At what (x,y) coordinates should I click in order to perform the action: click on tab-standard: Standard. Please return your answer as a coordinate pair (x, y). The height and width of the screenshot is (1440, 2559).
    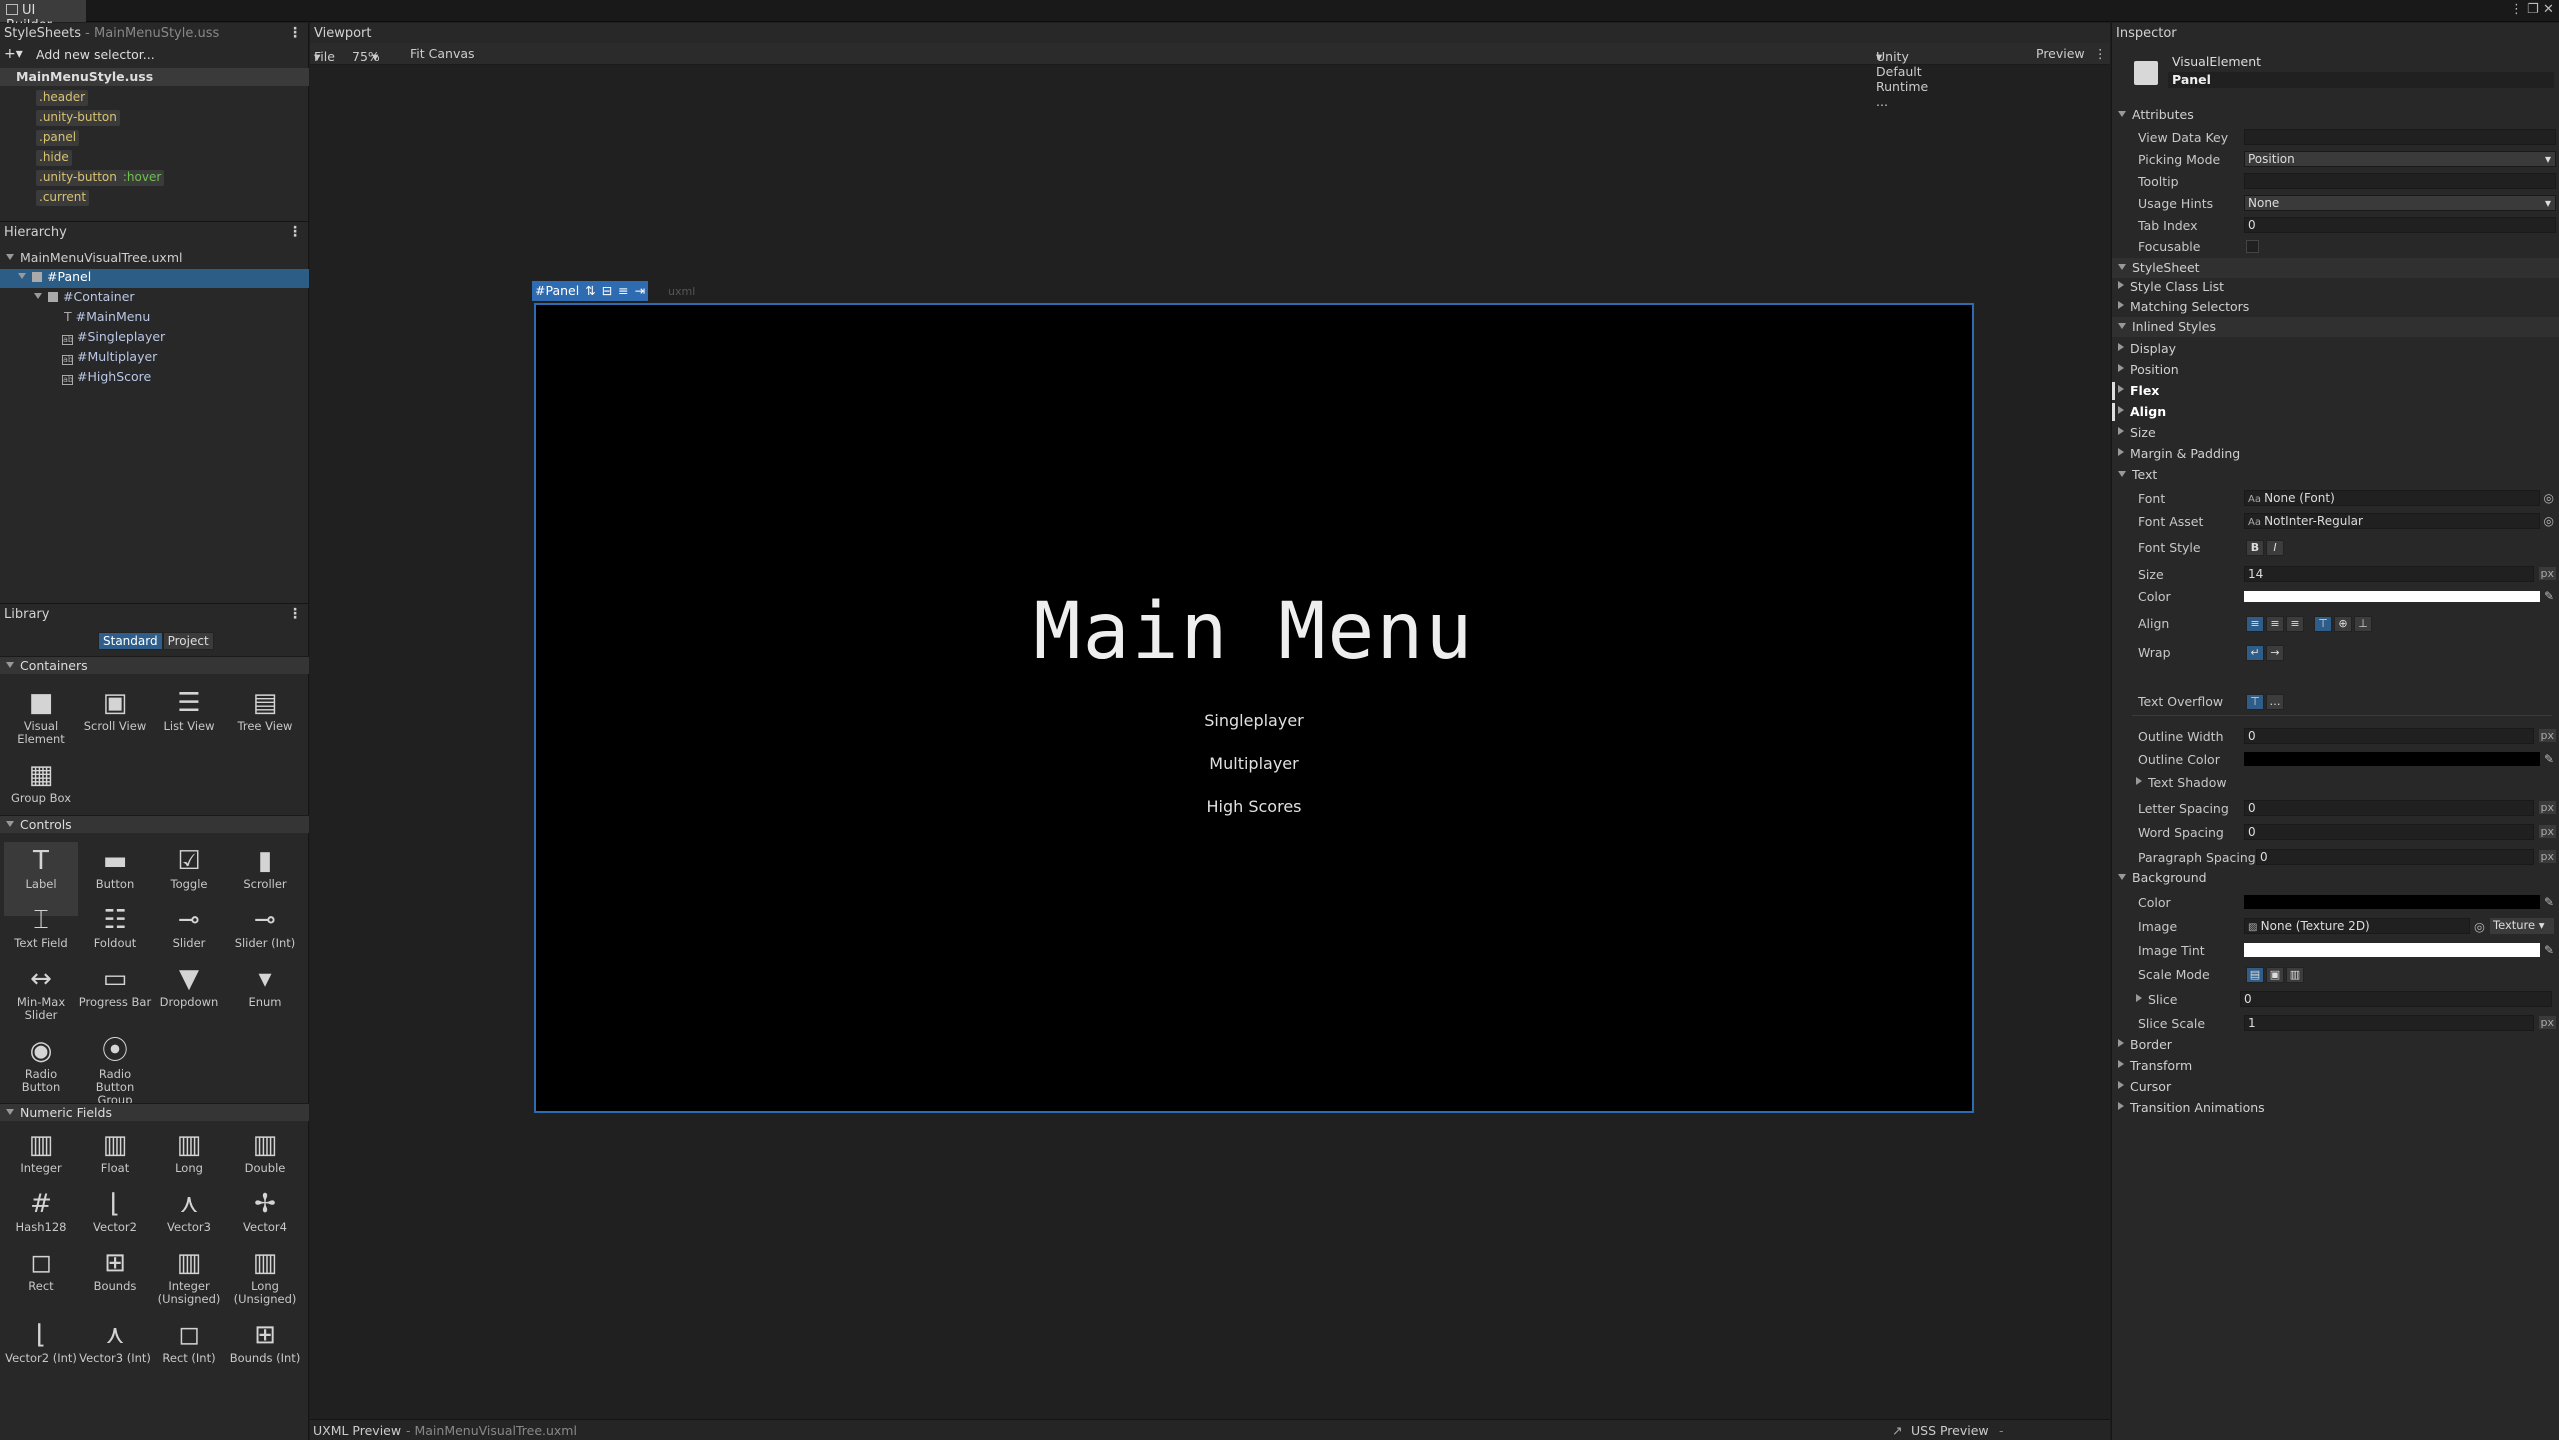
    Looking at the image, I should click on (130, 641).